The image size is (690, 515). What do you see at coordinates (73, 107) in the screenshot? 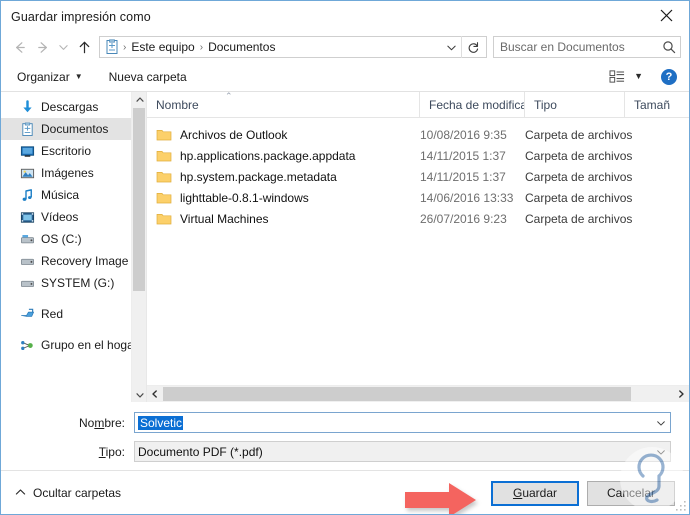
I see `sidebar-item-descargas: Descargas` at bounding box center [73, 107].